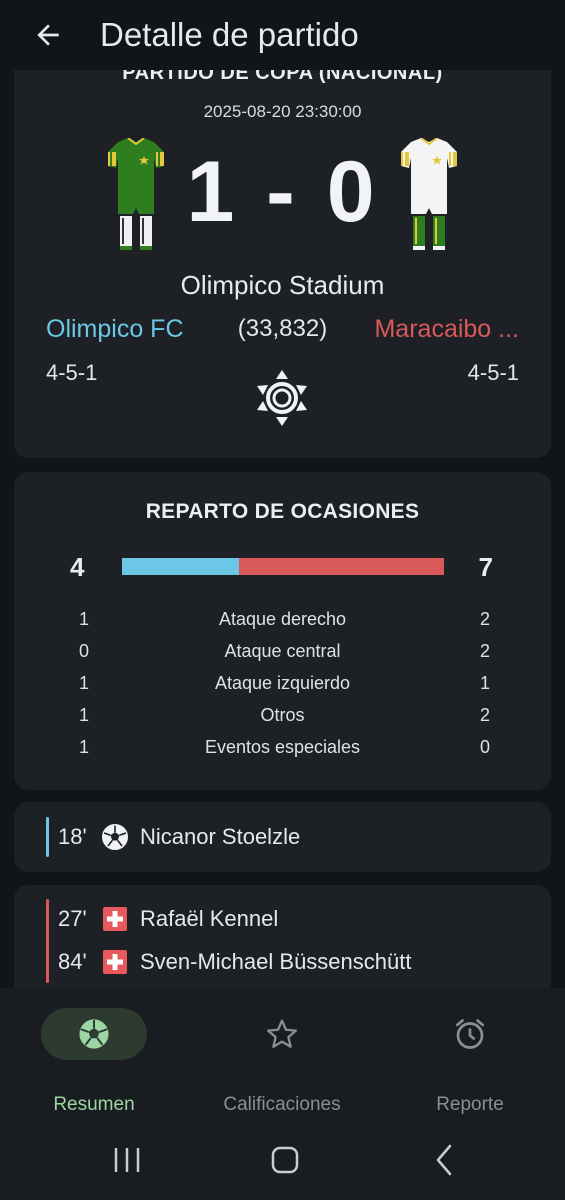  Describe the element at coordinates (282, 285) in the screenshot. I see `stadium-name: Olimpico Stadium` at that location.